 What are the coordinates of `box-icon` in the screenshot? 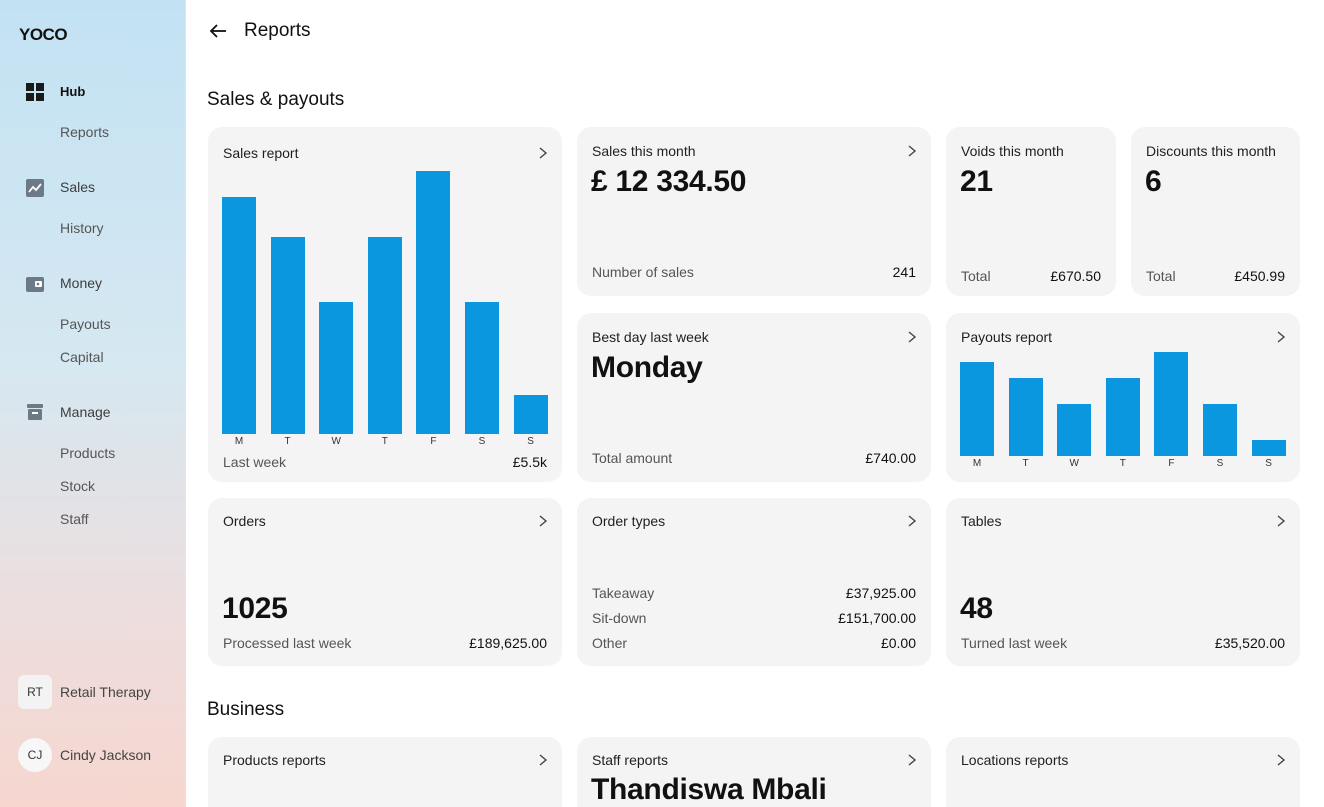 It's located at (35, 412).